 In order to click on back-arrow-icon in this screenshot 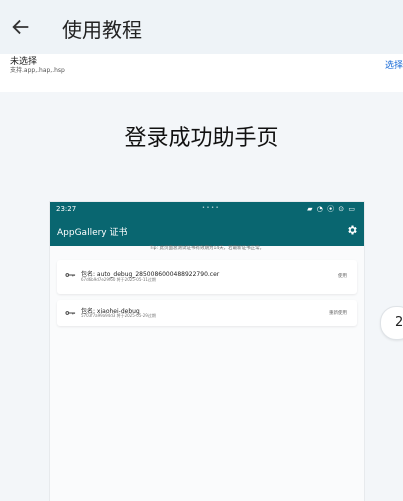, I will do `click(21, 27)`.